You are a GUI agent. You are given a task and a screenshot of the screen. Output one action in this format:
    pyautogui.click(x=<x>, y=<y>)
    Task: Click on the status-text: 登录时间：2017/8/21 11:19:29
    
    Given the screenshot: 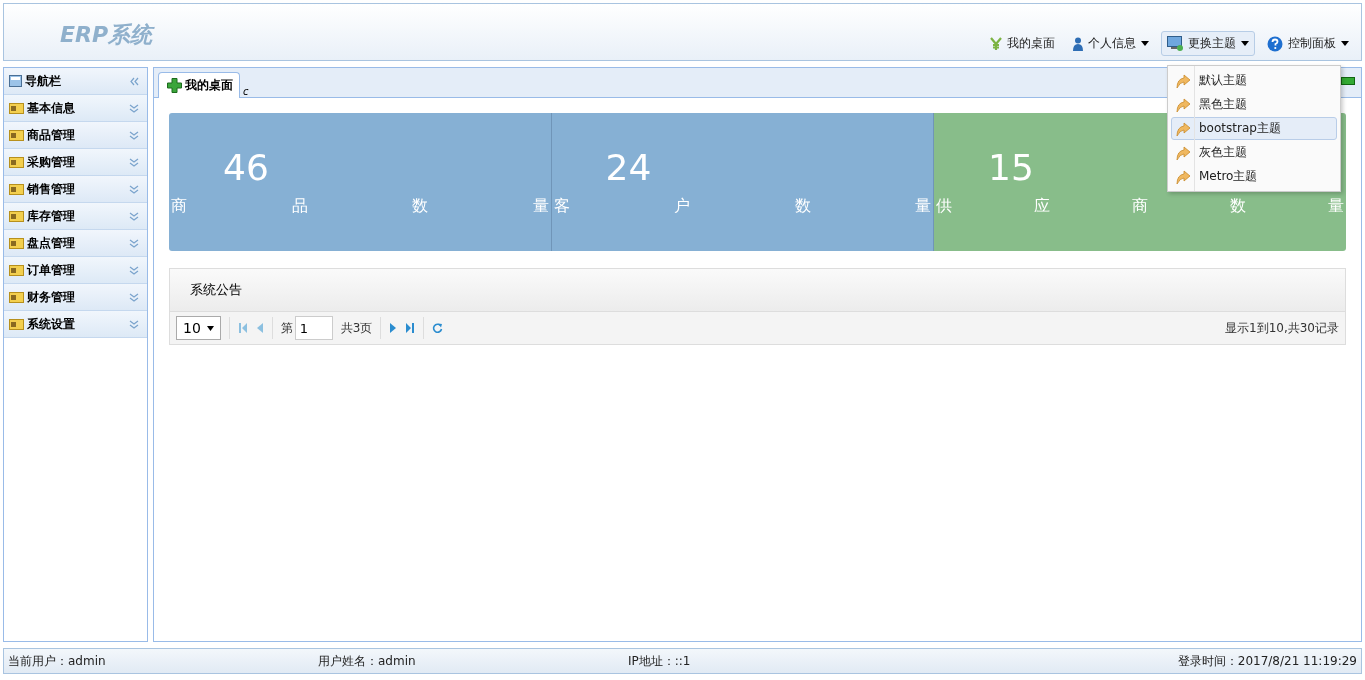 What is the action you would take?
    pyautogui.click(x=1267, y=661)
    